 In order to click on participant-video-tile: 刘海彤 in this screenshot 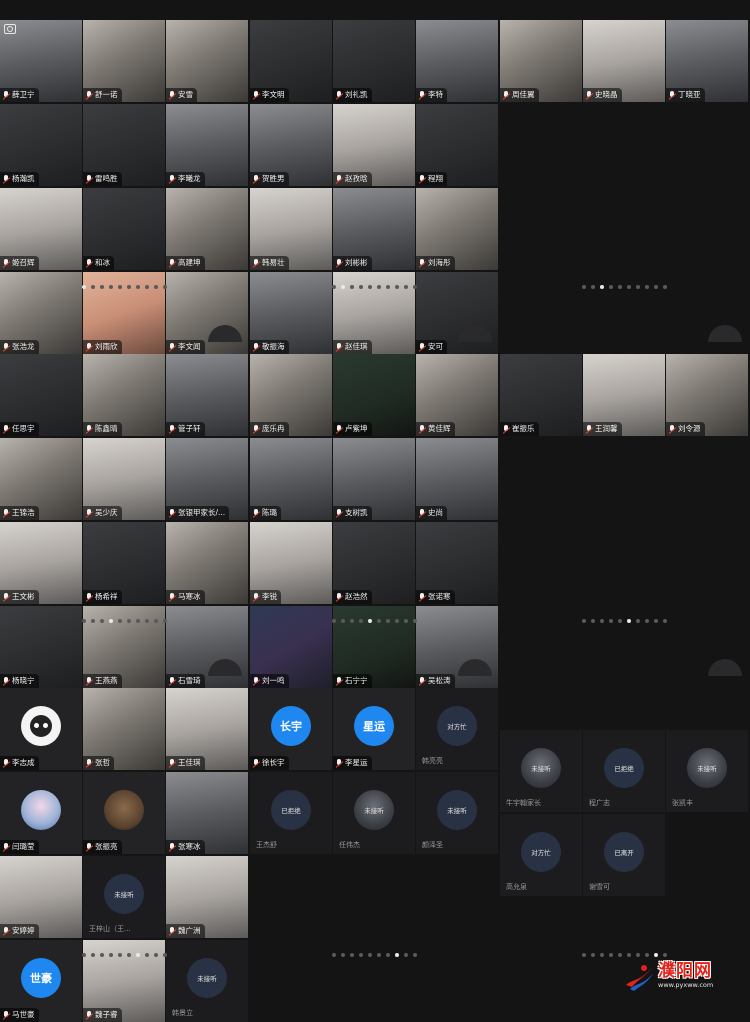, I will do `click(457, 229)`.